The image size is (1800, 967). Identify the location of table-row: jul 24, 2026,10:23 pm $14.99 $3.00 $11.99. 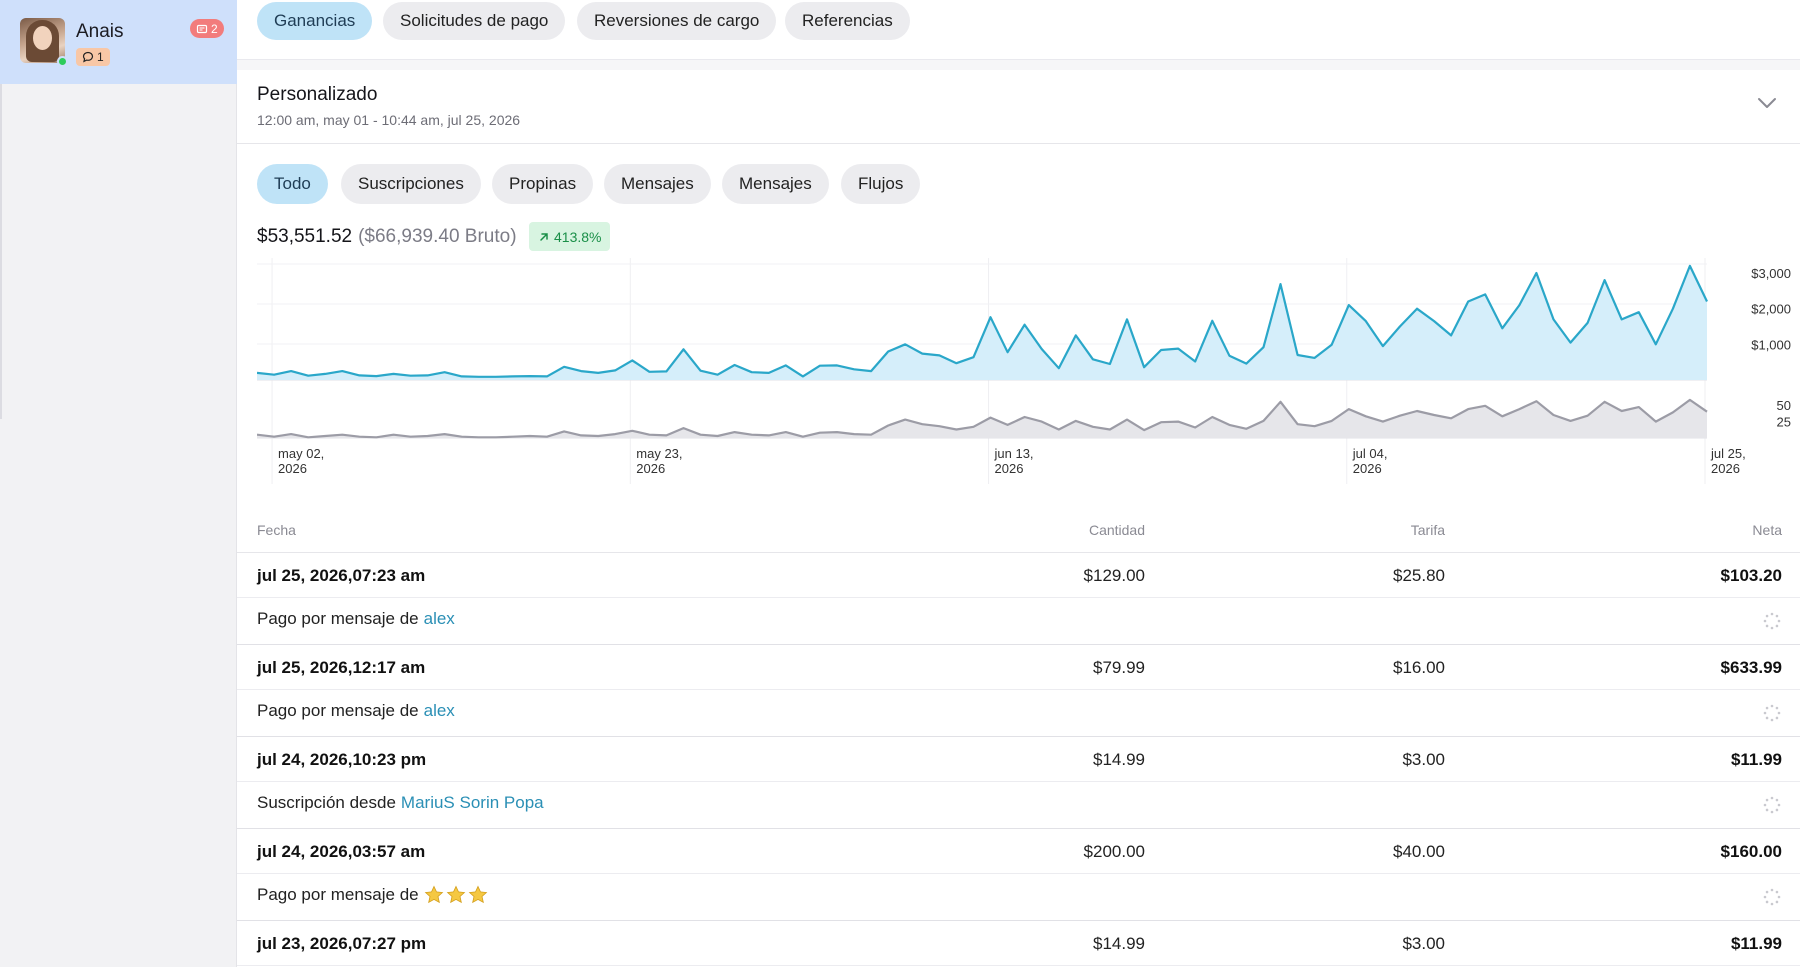
(1018, 759).